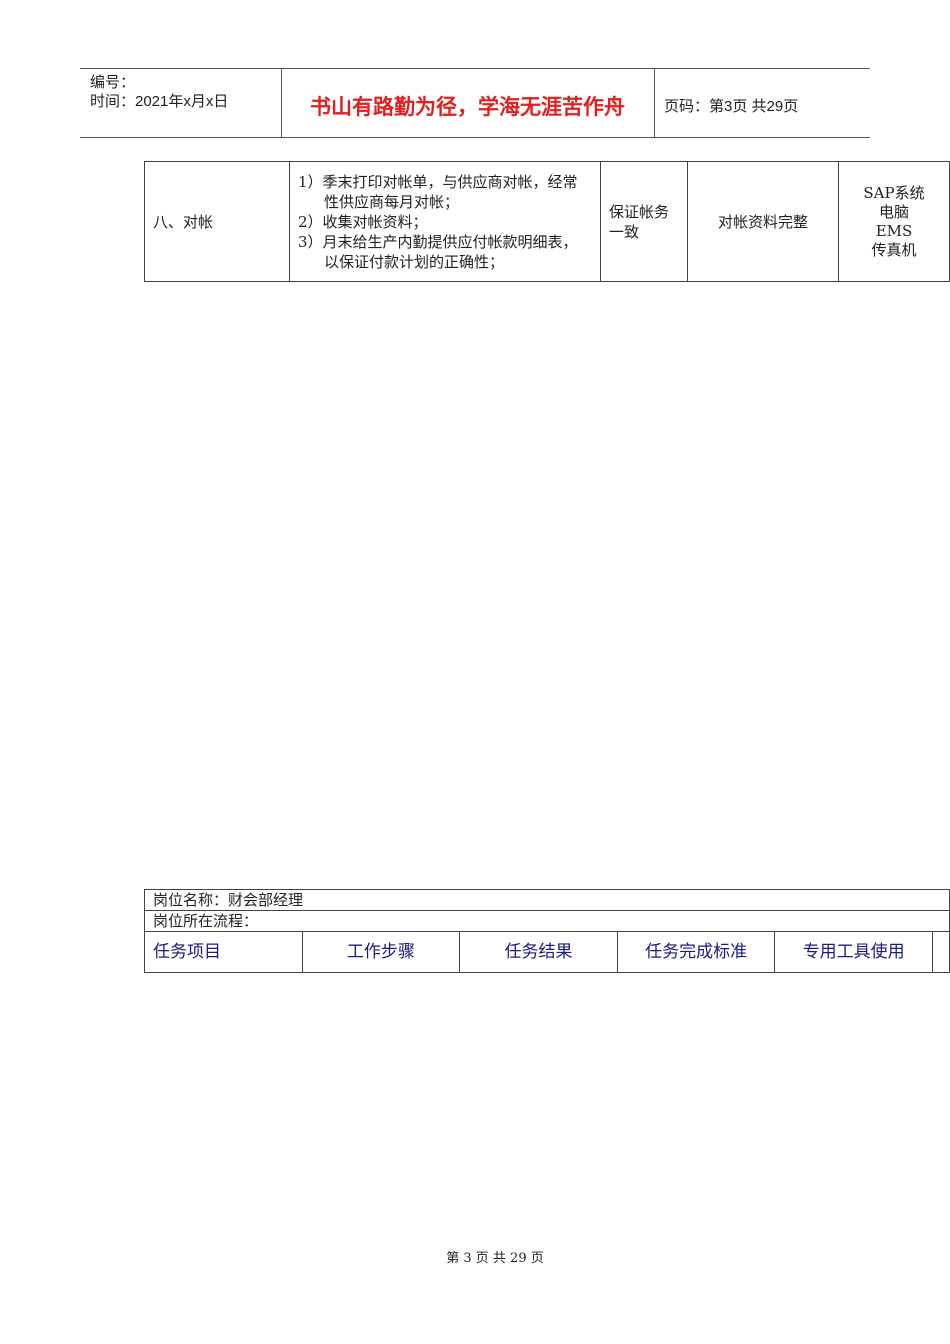  I want to click on header-cell: 任务项目, so click(223, 952).